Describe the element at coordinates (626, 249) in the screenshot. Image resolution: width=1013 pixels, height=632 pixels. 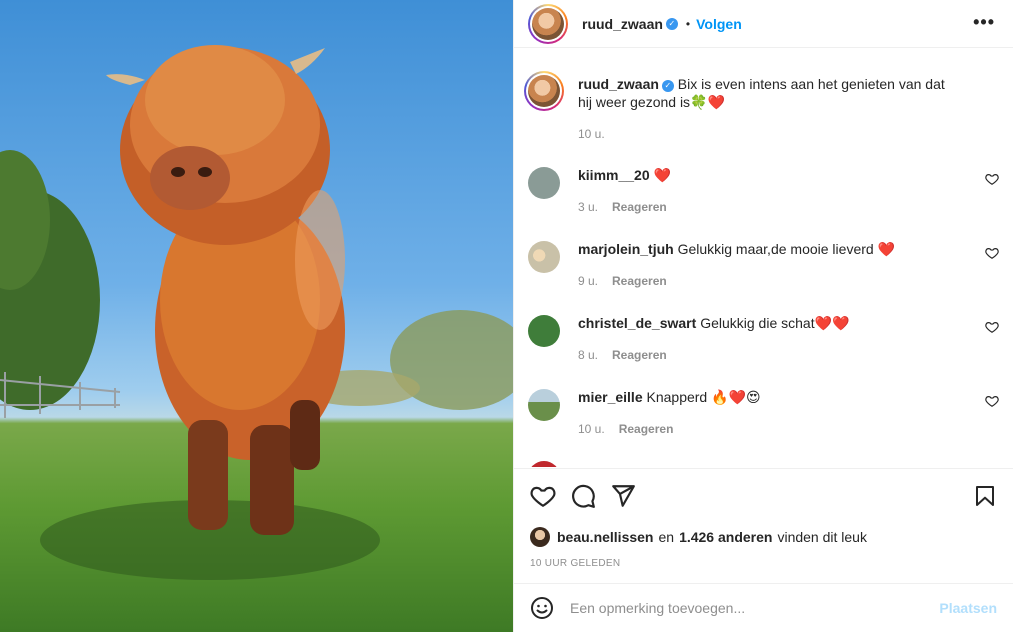
I see `comment-username: marjolein_tjuh` at that location.